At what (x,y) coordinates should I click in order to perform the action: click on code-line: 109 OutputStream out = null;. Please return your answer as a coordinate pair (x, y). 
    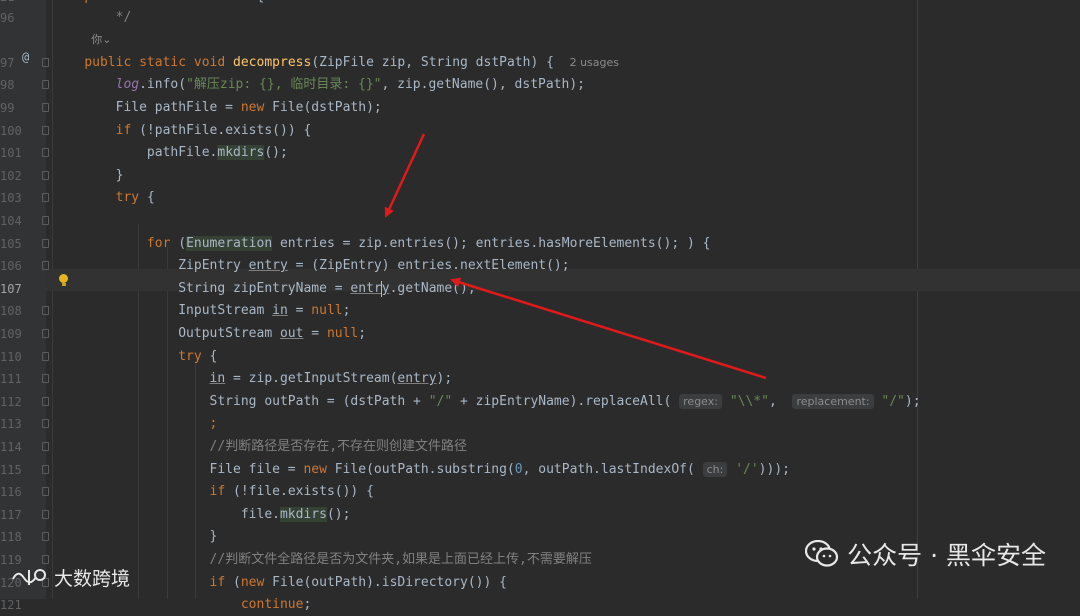
    Looking at the image, I should click on (540, 334).